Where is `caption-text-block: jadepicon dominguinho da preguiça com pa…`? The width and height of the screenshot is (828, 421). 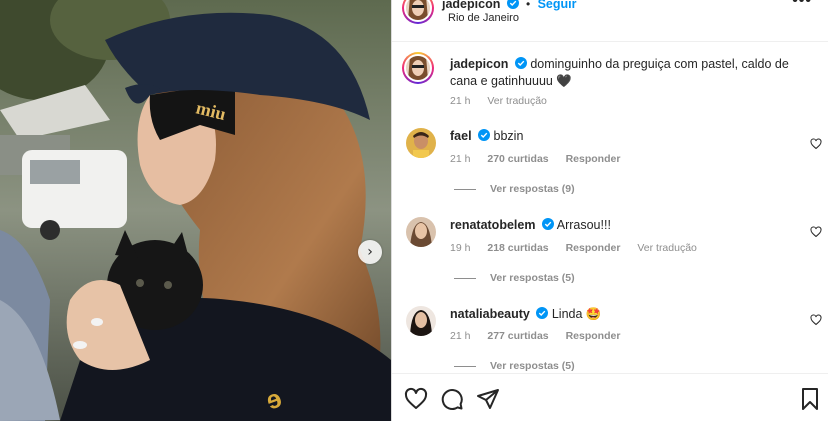
caption-text-block: jadepicon dominguinho da preguiça com pa… is located at coordinates (620, 73).